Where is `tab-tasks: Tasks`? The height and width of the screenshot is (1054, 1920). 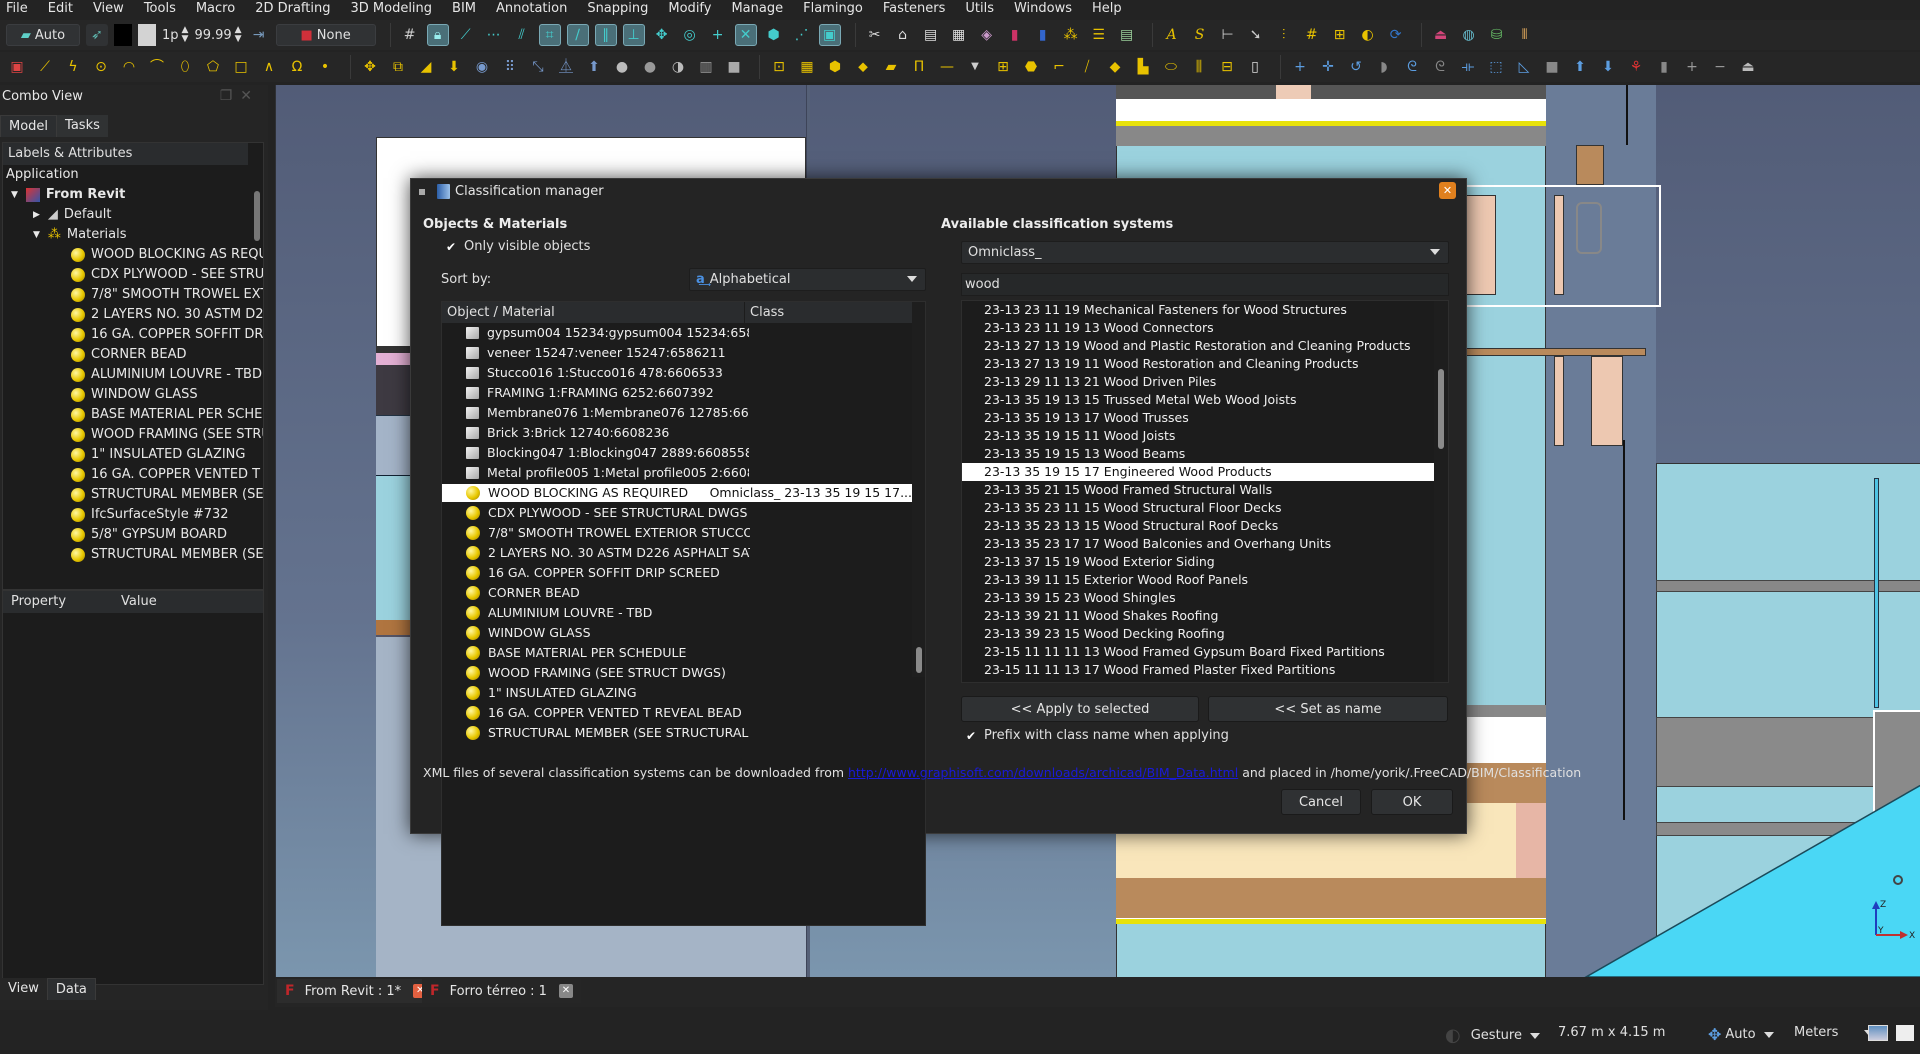
tab-tasks: Tasks is located at coordinates (82, 126).